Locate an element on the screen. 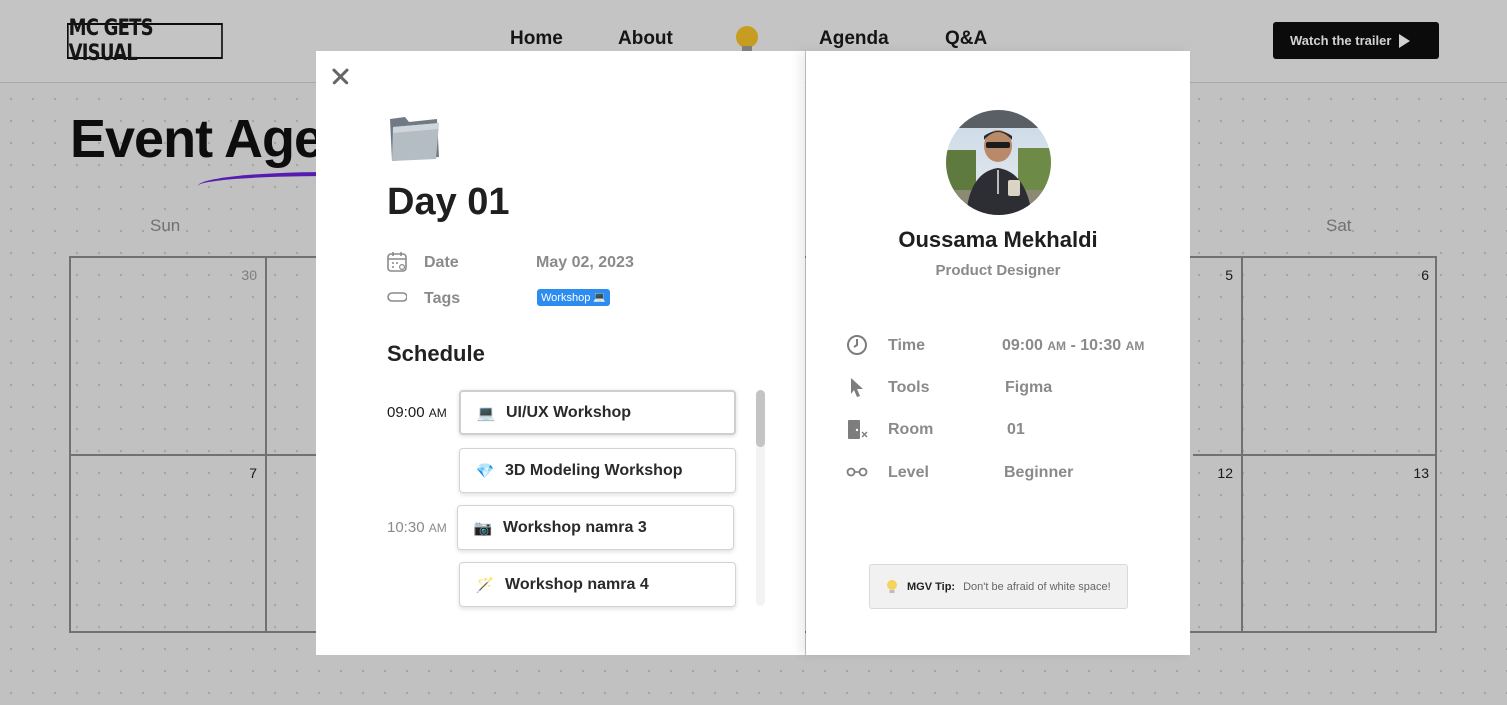 The height and width of the screenshot is (705, 1507). cursor-icon is located at coordinates (857, 387).